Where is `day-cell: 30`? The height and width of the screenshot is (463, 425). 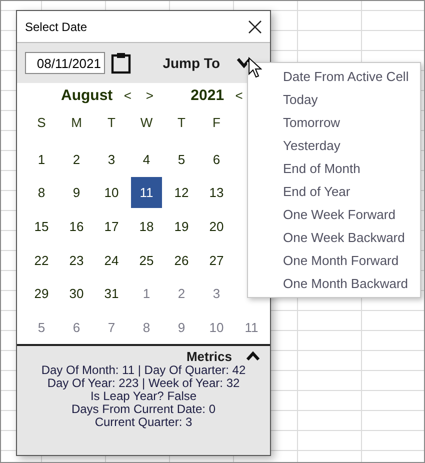 day-cell: 30 is located at coordinates (76, 294).